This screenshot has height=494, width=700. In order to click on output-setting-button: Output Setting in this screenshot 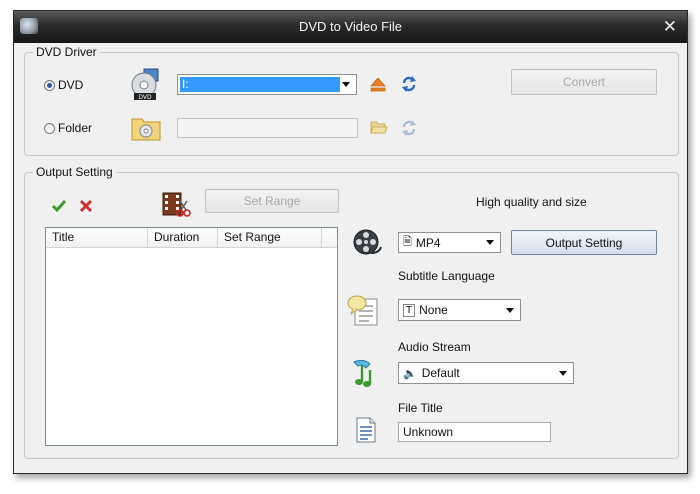, I will do `click(584, 242)`.